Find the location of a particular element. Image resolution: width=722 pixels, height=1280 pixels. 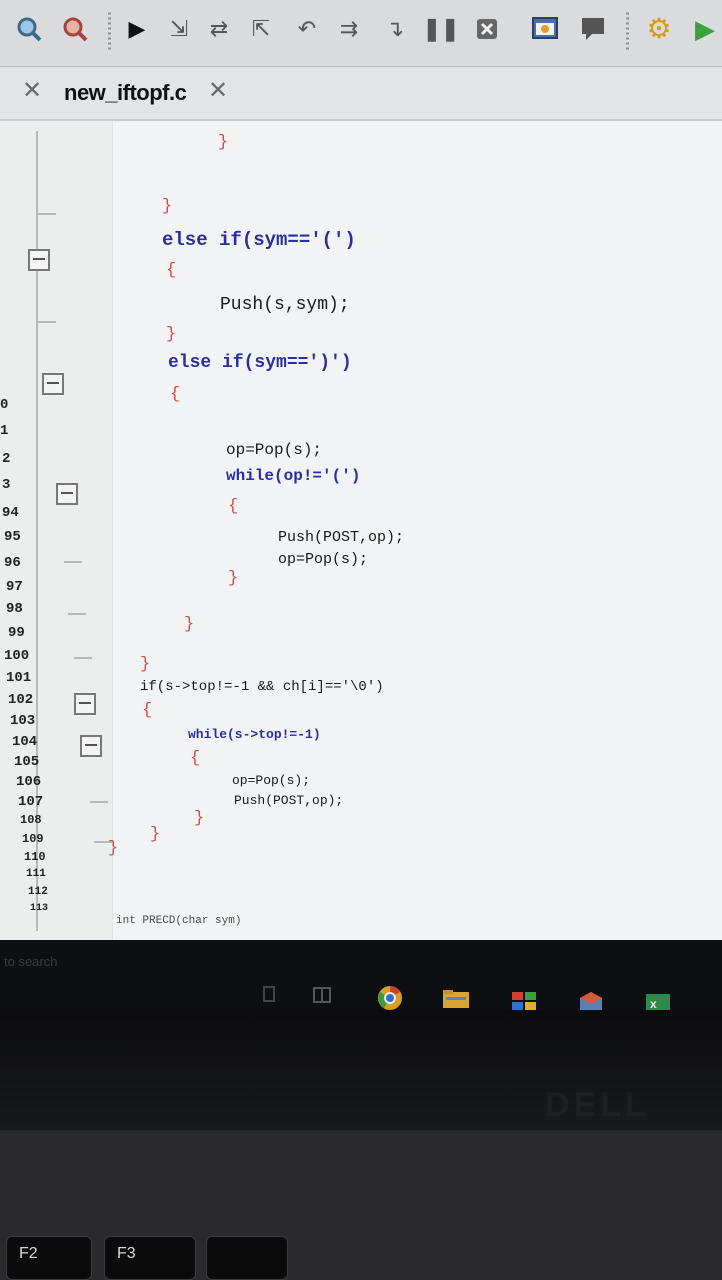

line-number: 103 is located at coordinates (23, 721).